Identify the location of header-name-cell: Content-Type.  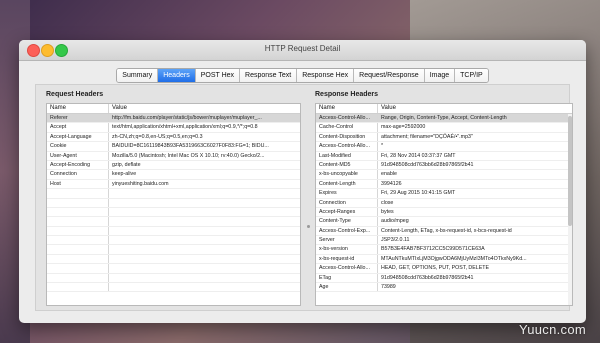
(347, 221).